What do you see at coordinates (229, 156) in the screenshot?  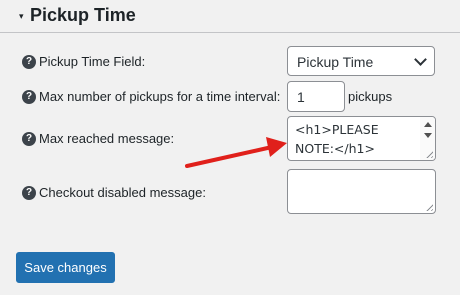 I see `annotation-arrow-shaft` at bounding box center [229, 156].